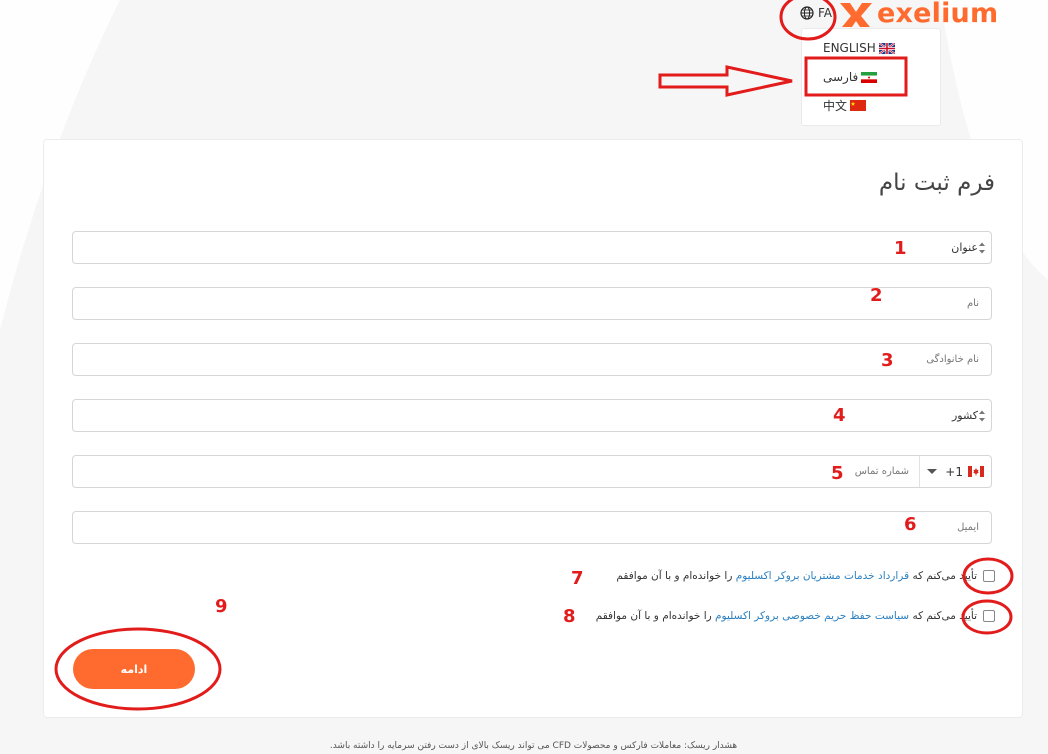 This screenshot has width=1048, height=754. What do you see at coordinates (932, 471) in the screenshot?
I see `chevron-down-icon` at bounding box center [932, 471].